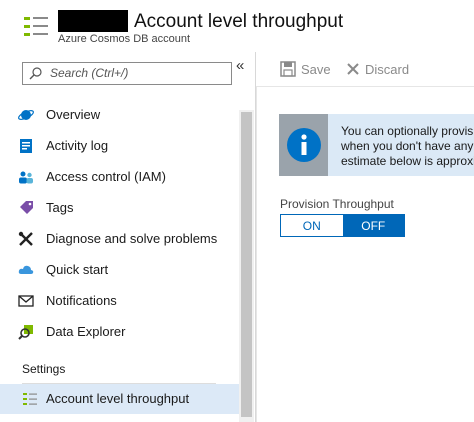 This screenshot has width=474, height=422. Describe the element at coordinates (35, 73) in the screenshot. I see `search-icon` at that location.